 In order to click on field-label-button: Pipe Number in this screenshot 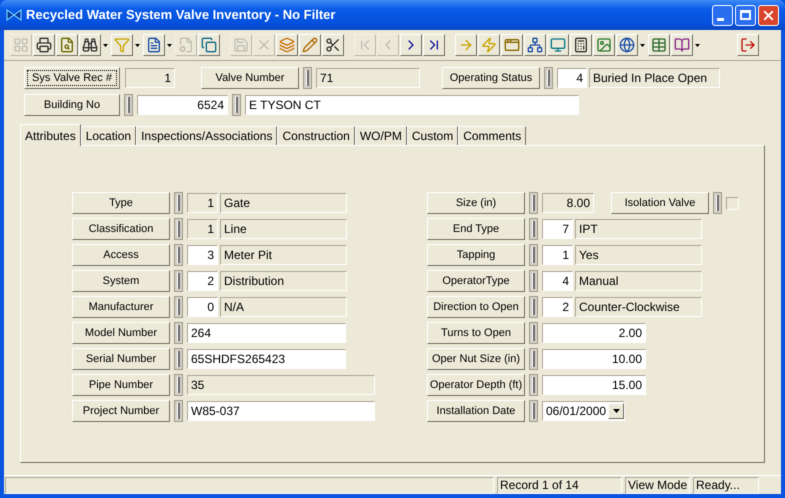, I will do `click(121, 385)`.